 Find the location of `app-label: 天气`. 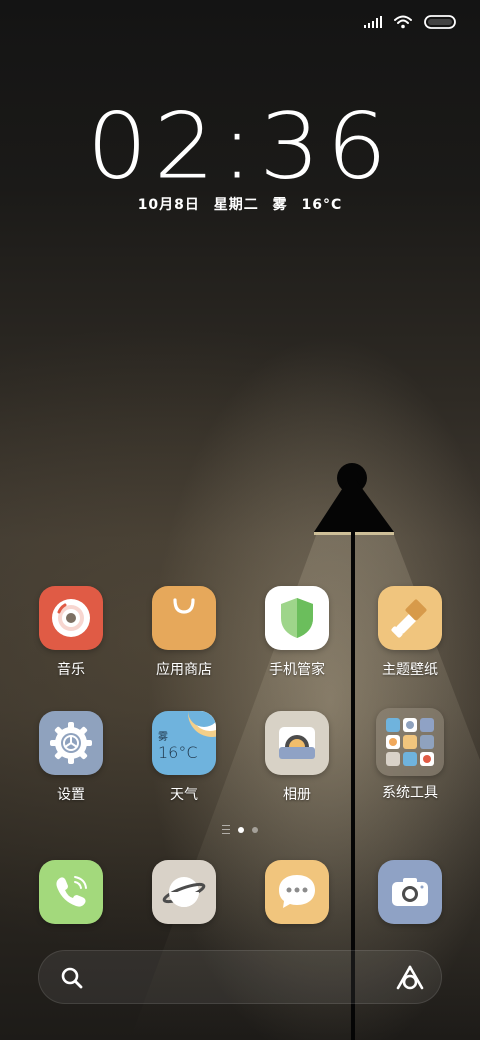

app-label: 天气 is located at coordinates (184, 795).